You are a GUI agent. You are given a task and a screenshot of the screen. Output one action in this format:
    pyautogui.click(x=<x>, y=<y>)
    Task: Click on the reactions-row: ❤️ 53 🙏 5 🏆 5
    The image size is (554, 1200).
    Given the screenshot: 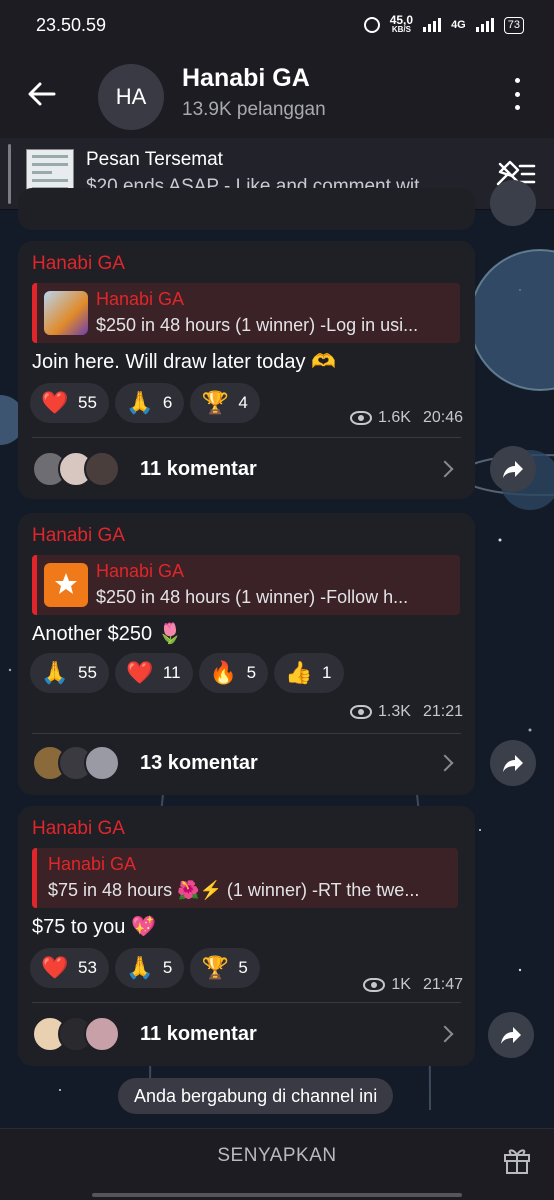 What is the action you would take?
    pyautogui.click(x=145, y=968)
    